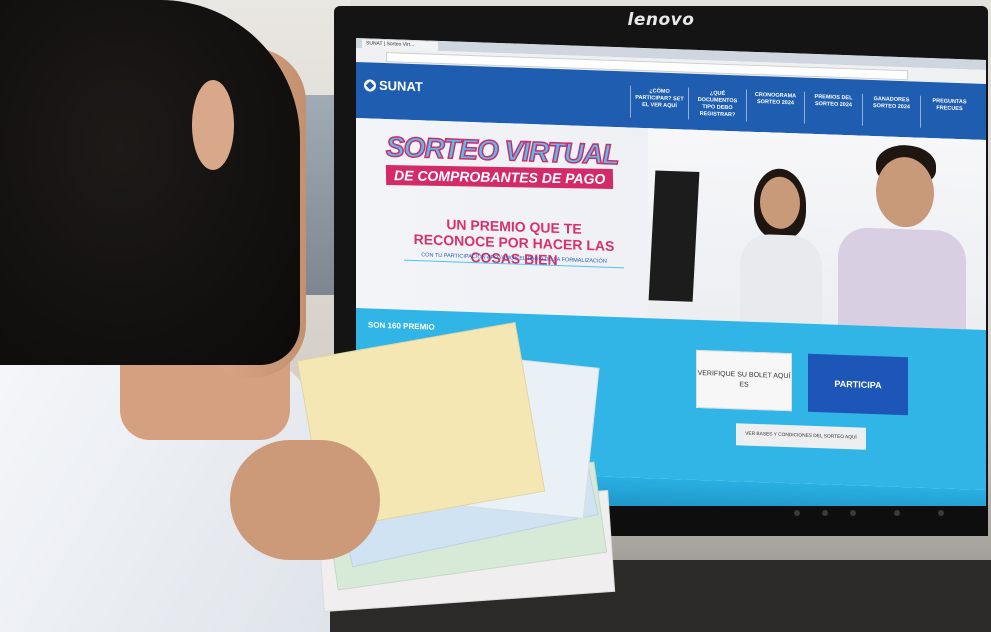  What do you see at coordinates (744, 380) in the screenshot?
I see `verify-receipt-button: VERIFIQUE SU BOLET AQUÍ ES` at bounding box center [744, 380].